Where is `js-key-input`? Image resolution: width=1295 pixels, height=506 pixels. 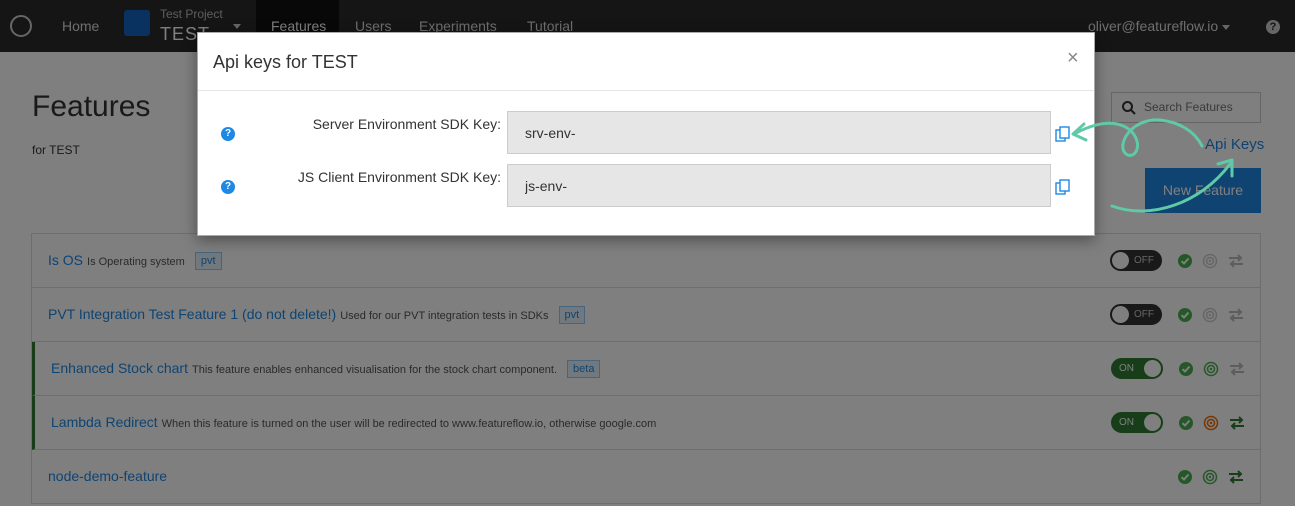 js-key-input is located at coordinates (779, 185).